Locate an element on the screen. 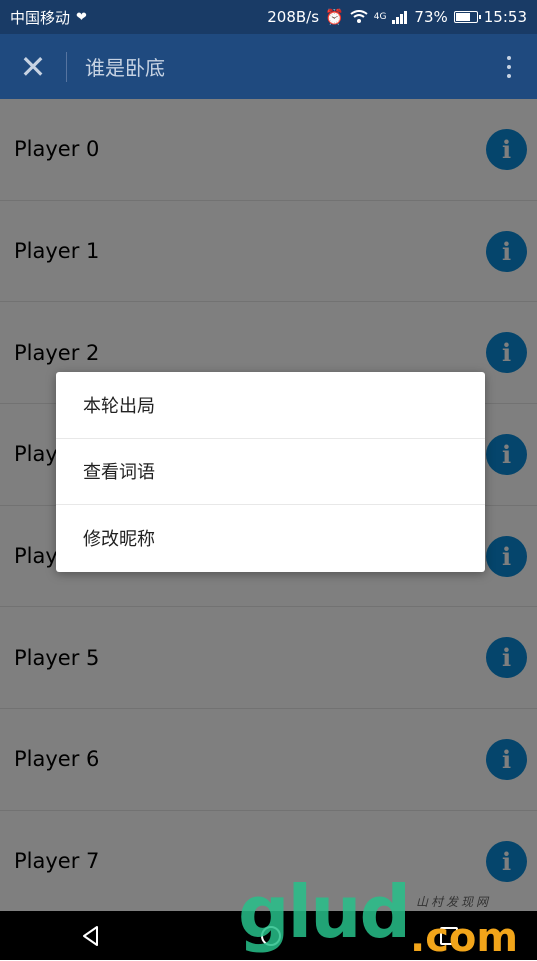 This screenshot has height=961, width=537. menu-item-view-word: 查看词语 is located at coordinates (270, 472).